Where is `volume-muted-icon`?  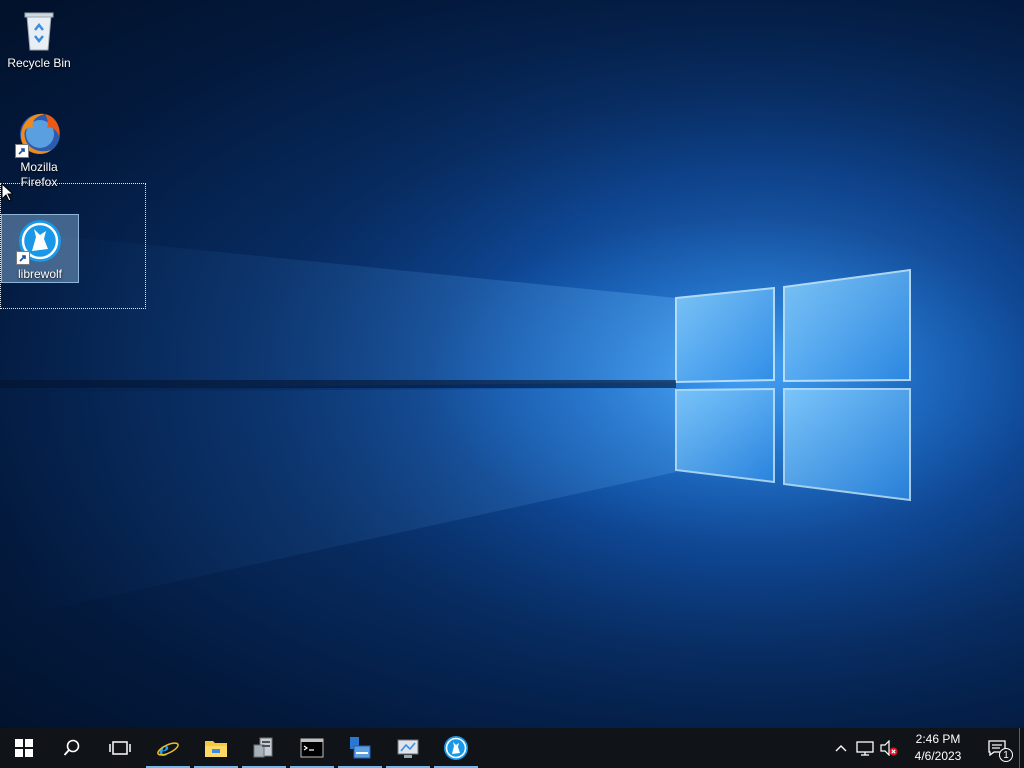 volume-muted-icon is located at coordinates (889, 748).